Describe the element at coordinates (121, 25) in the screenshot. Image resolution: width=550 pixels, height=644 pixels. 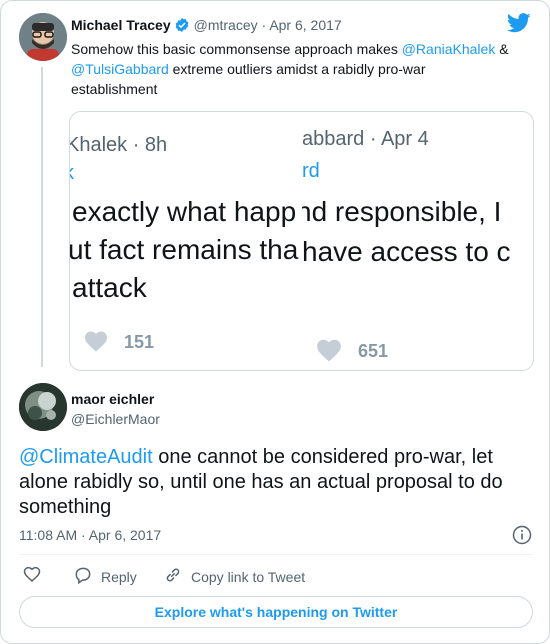
I see `parent-author-name: Michael Tracey` at that location.